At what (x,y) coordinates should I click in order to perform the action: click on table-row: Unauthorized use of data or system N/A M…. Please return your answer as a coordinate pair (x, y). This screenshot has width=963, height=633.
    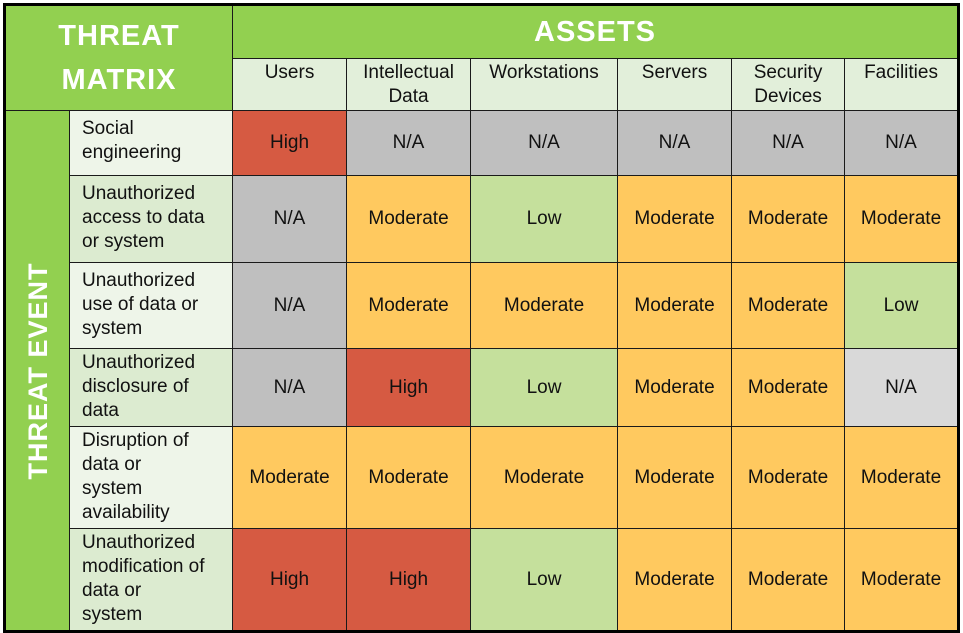
    Looking at the image, I should click on (482, 305).